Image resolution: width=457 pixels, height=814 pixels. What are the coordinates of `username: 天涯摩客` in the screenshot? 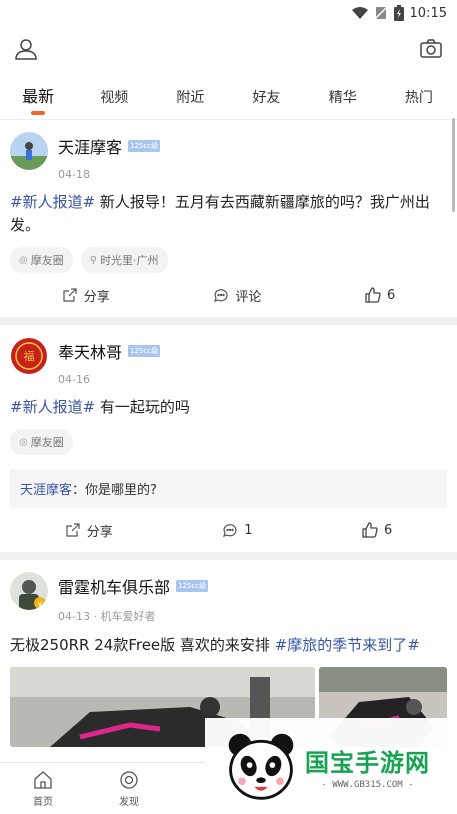 It's located at (90, 146).